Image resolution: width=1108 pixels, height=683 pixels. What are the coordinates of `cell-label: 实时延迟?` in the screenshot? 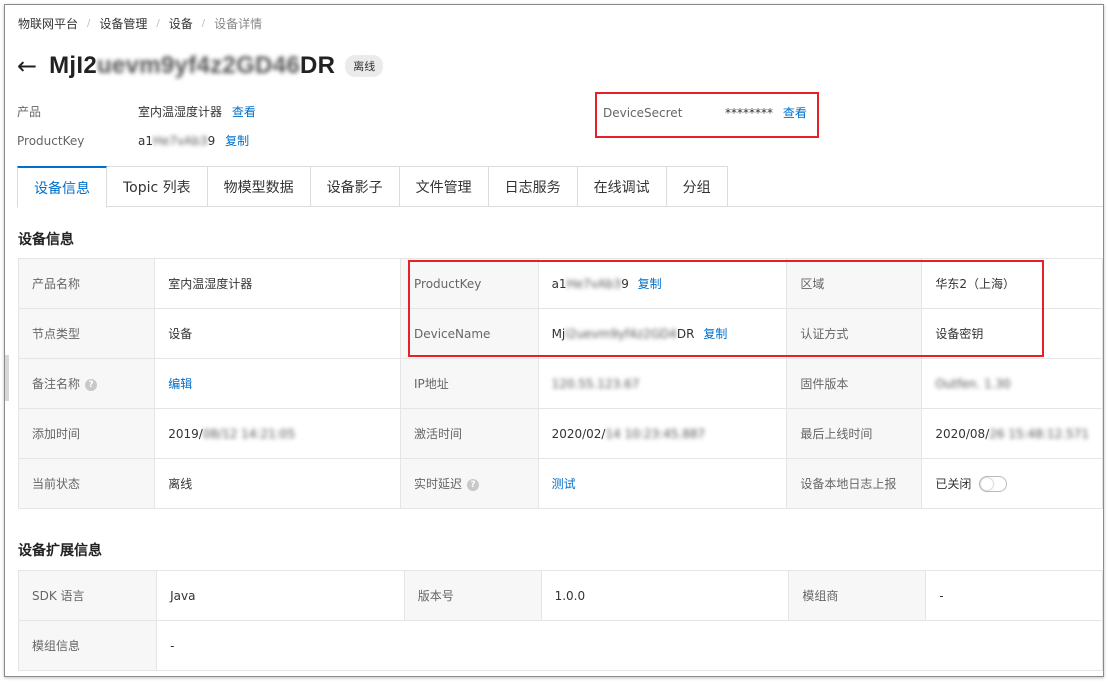 It's located at (469, 483).